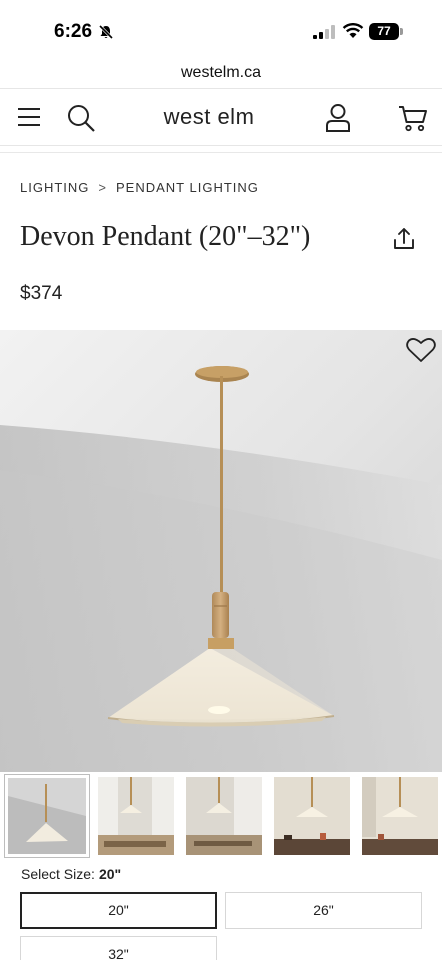 The width and height of the screenshot is (442, 960). I want to click on heart-icon, so click(421, 350).